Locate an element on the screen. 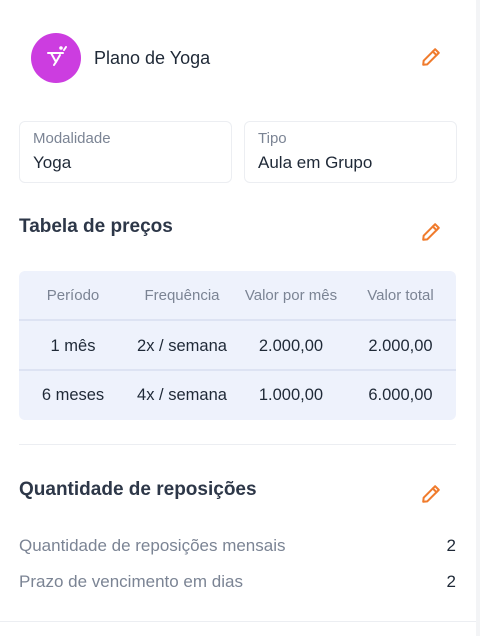  expiration-days-value: 2 is located at coordinates (451, 581).